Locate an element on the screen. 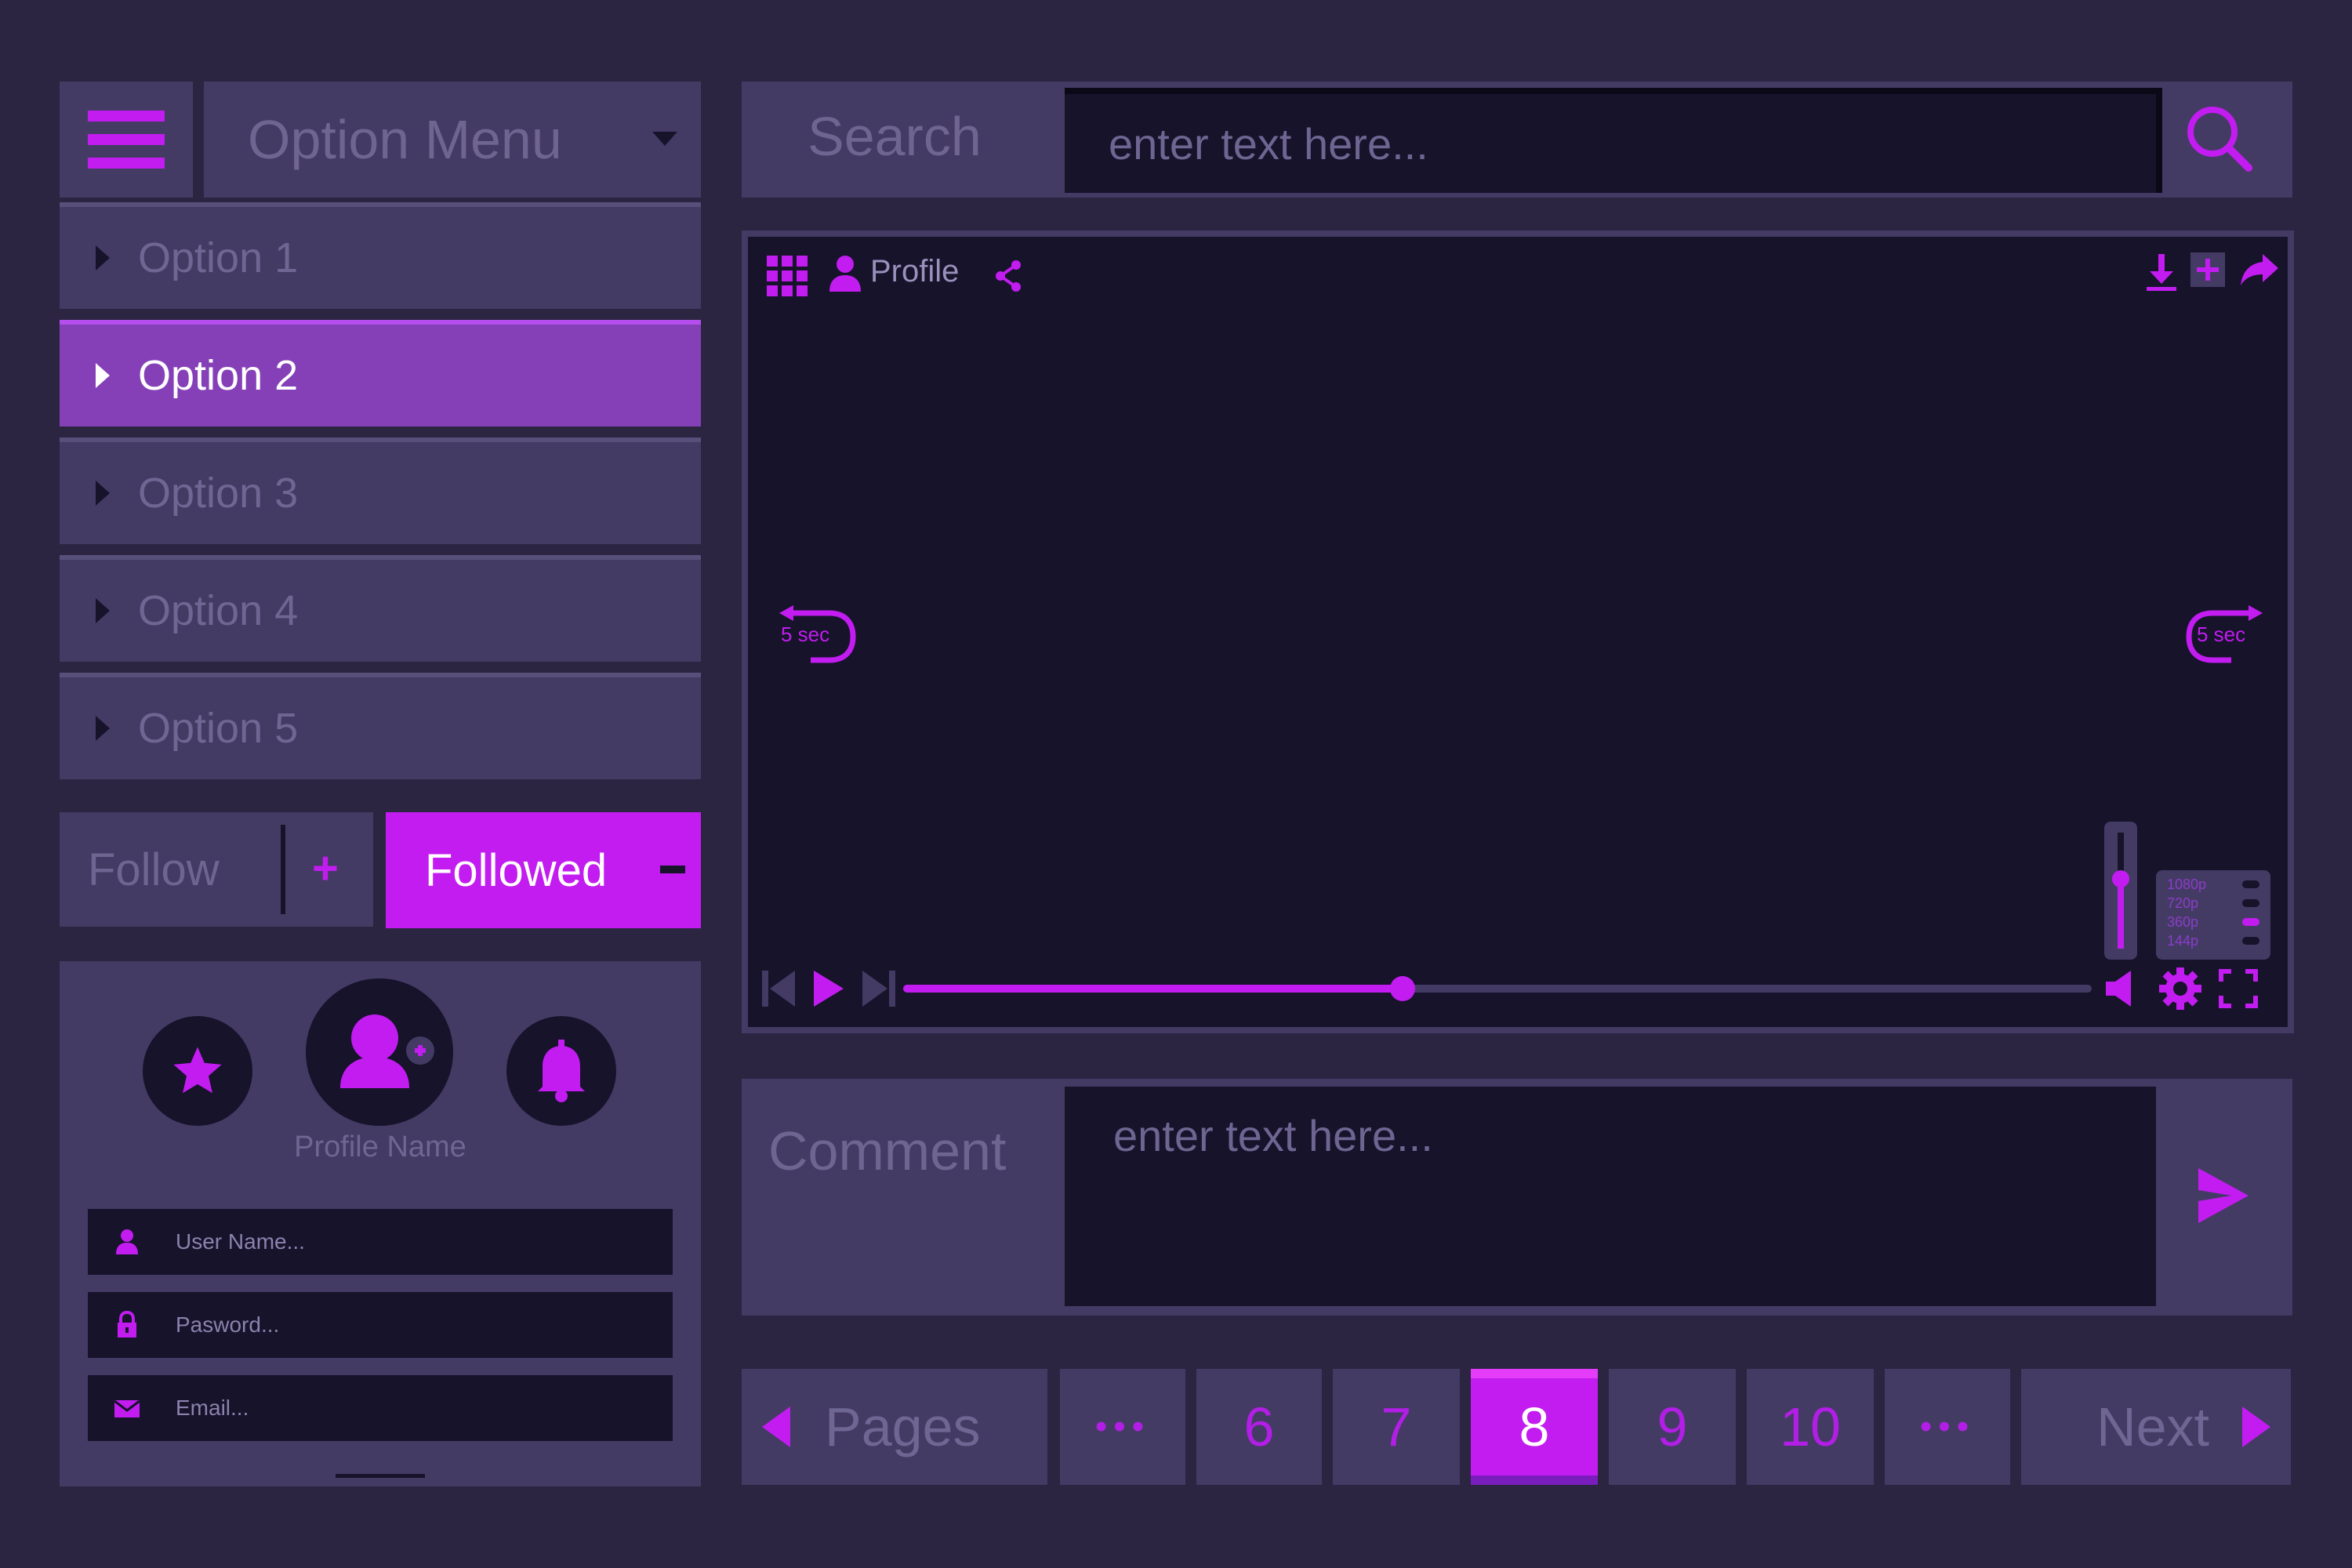 The image size is (2352, 1568). forward-label: 5 sec is located at coordinates (2221, 634).